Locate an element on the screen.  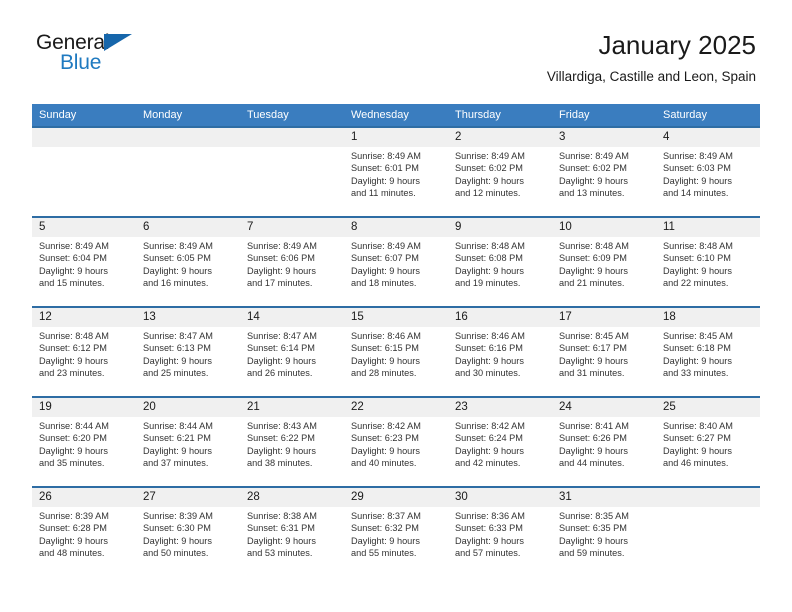
day-detail-line: and 55 minutes. is located at coordinates (384, 553).